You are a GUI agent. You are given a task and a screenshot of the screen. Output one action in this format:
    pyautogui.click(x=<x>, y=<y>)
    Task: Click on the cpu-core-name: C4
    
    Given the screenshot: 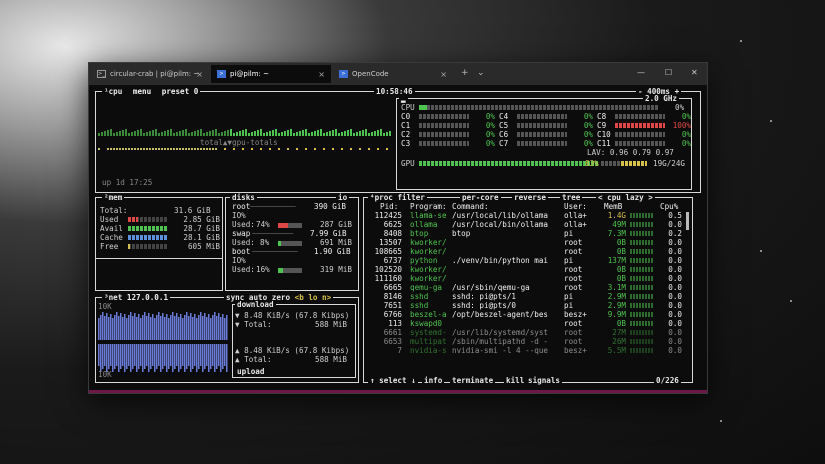 What is the action you would take?
    pyautogui.click(x=504, y=116)
    